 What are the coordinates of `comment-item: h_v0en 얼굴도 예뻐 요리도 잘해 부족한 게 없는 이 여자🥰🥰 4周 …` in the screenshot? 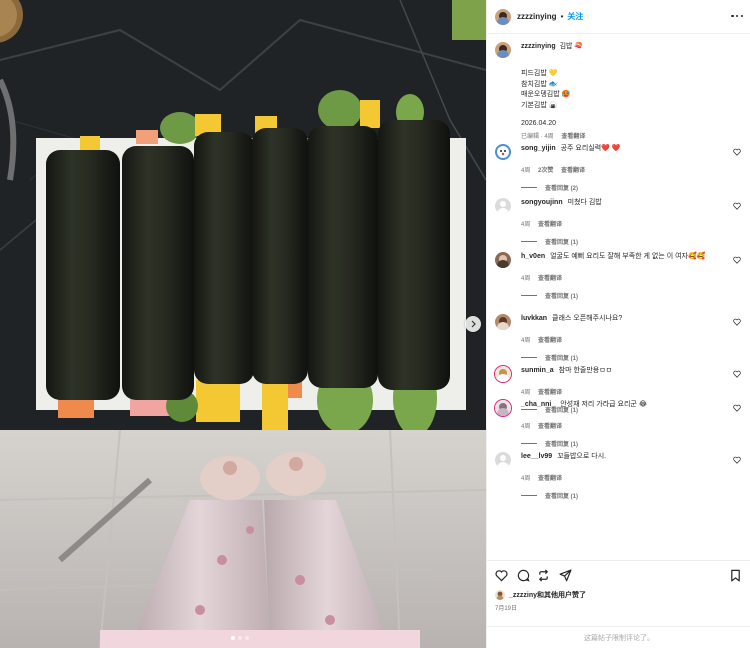 It's located at (619, 276).